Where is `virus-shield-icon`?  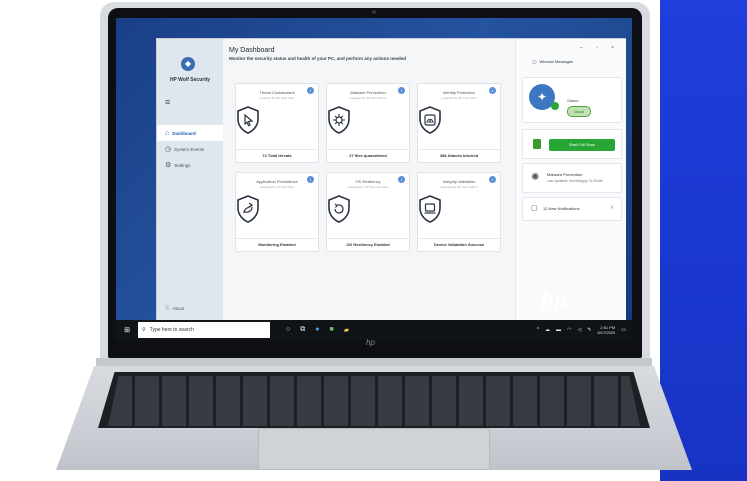 virus-shield-icon is located at coordinates (339, 120).